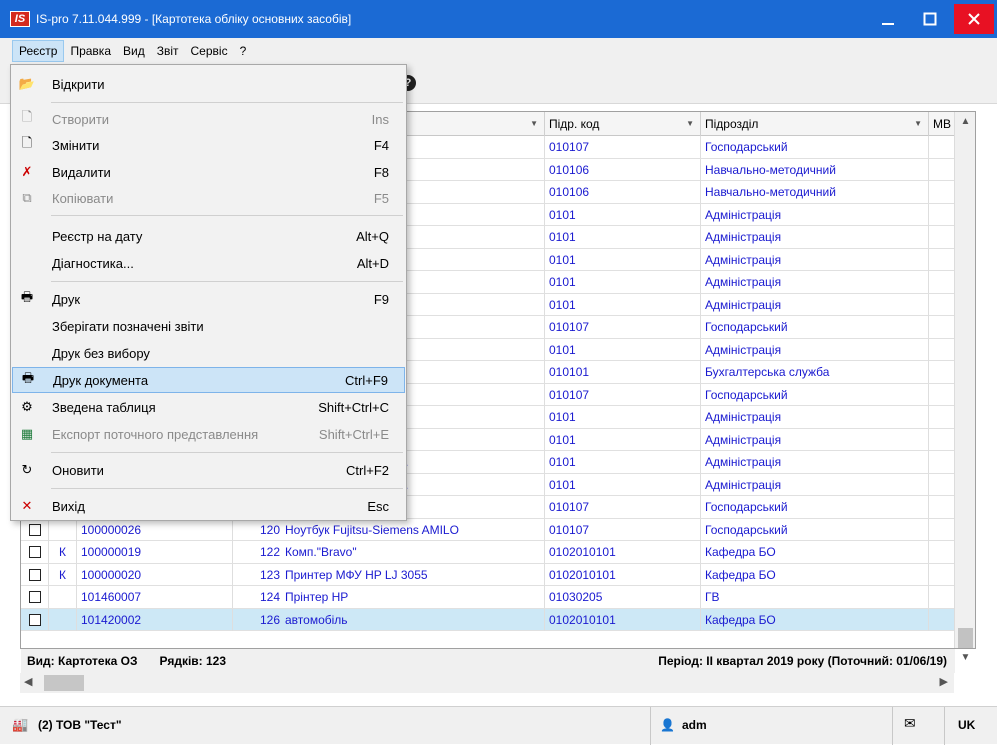 This screenshot has width=997, height=745. I want to click on table-row: 101460007 124 Прінтер НР 01030205 ГВ, so click(488, 597).